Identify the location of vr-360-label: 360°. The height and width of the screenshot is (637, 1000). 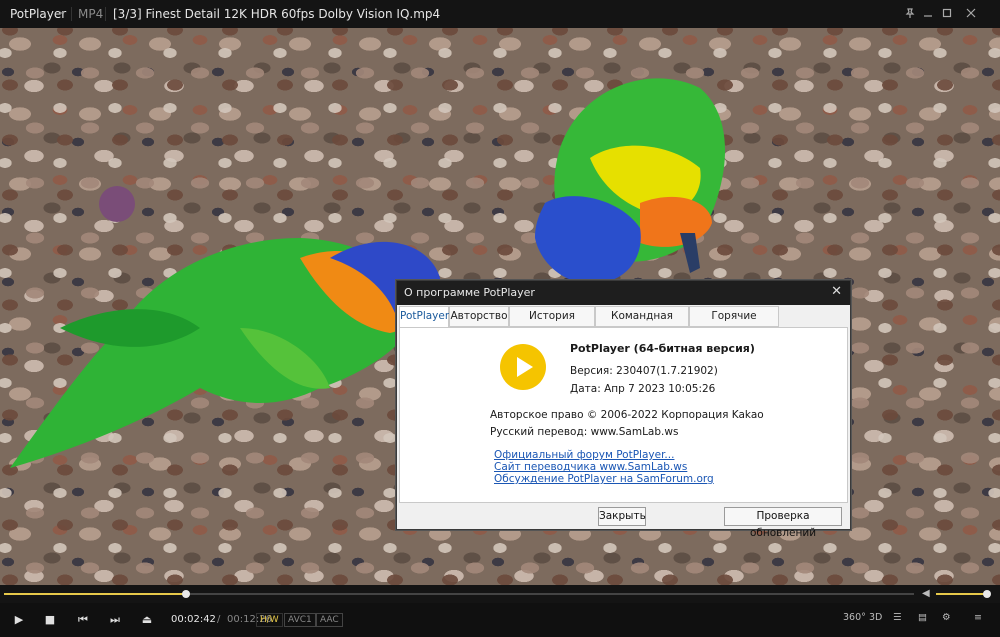
(854, 617).